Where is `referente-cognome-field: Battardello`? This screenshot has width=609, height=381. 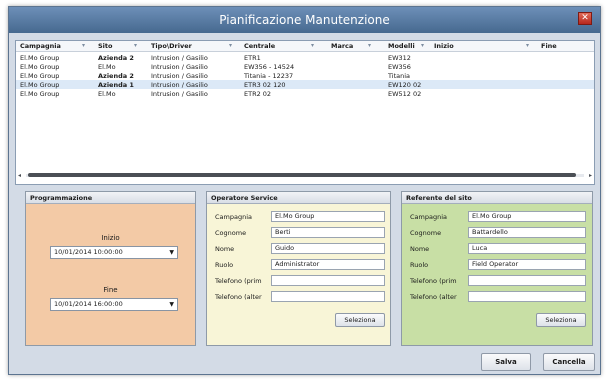 referente-cognome-field: Battardello is located at coordinates (527, 232).